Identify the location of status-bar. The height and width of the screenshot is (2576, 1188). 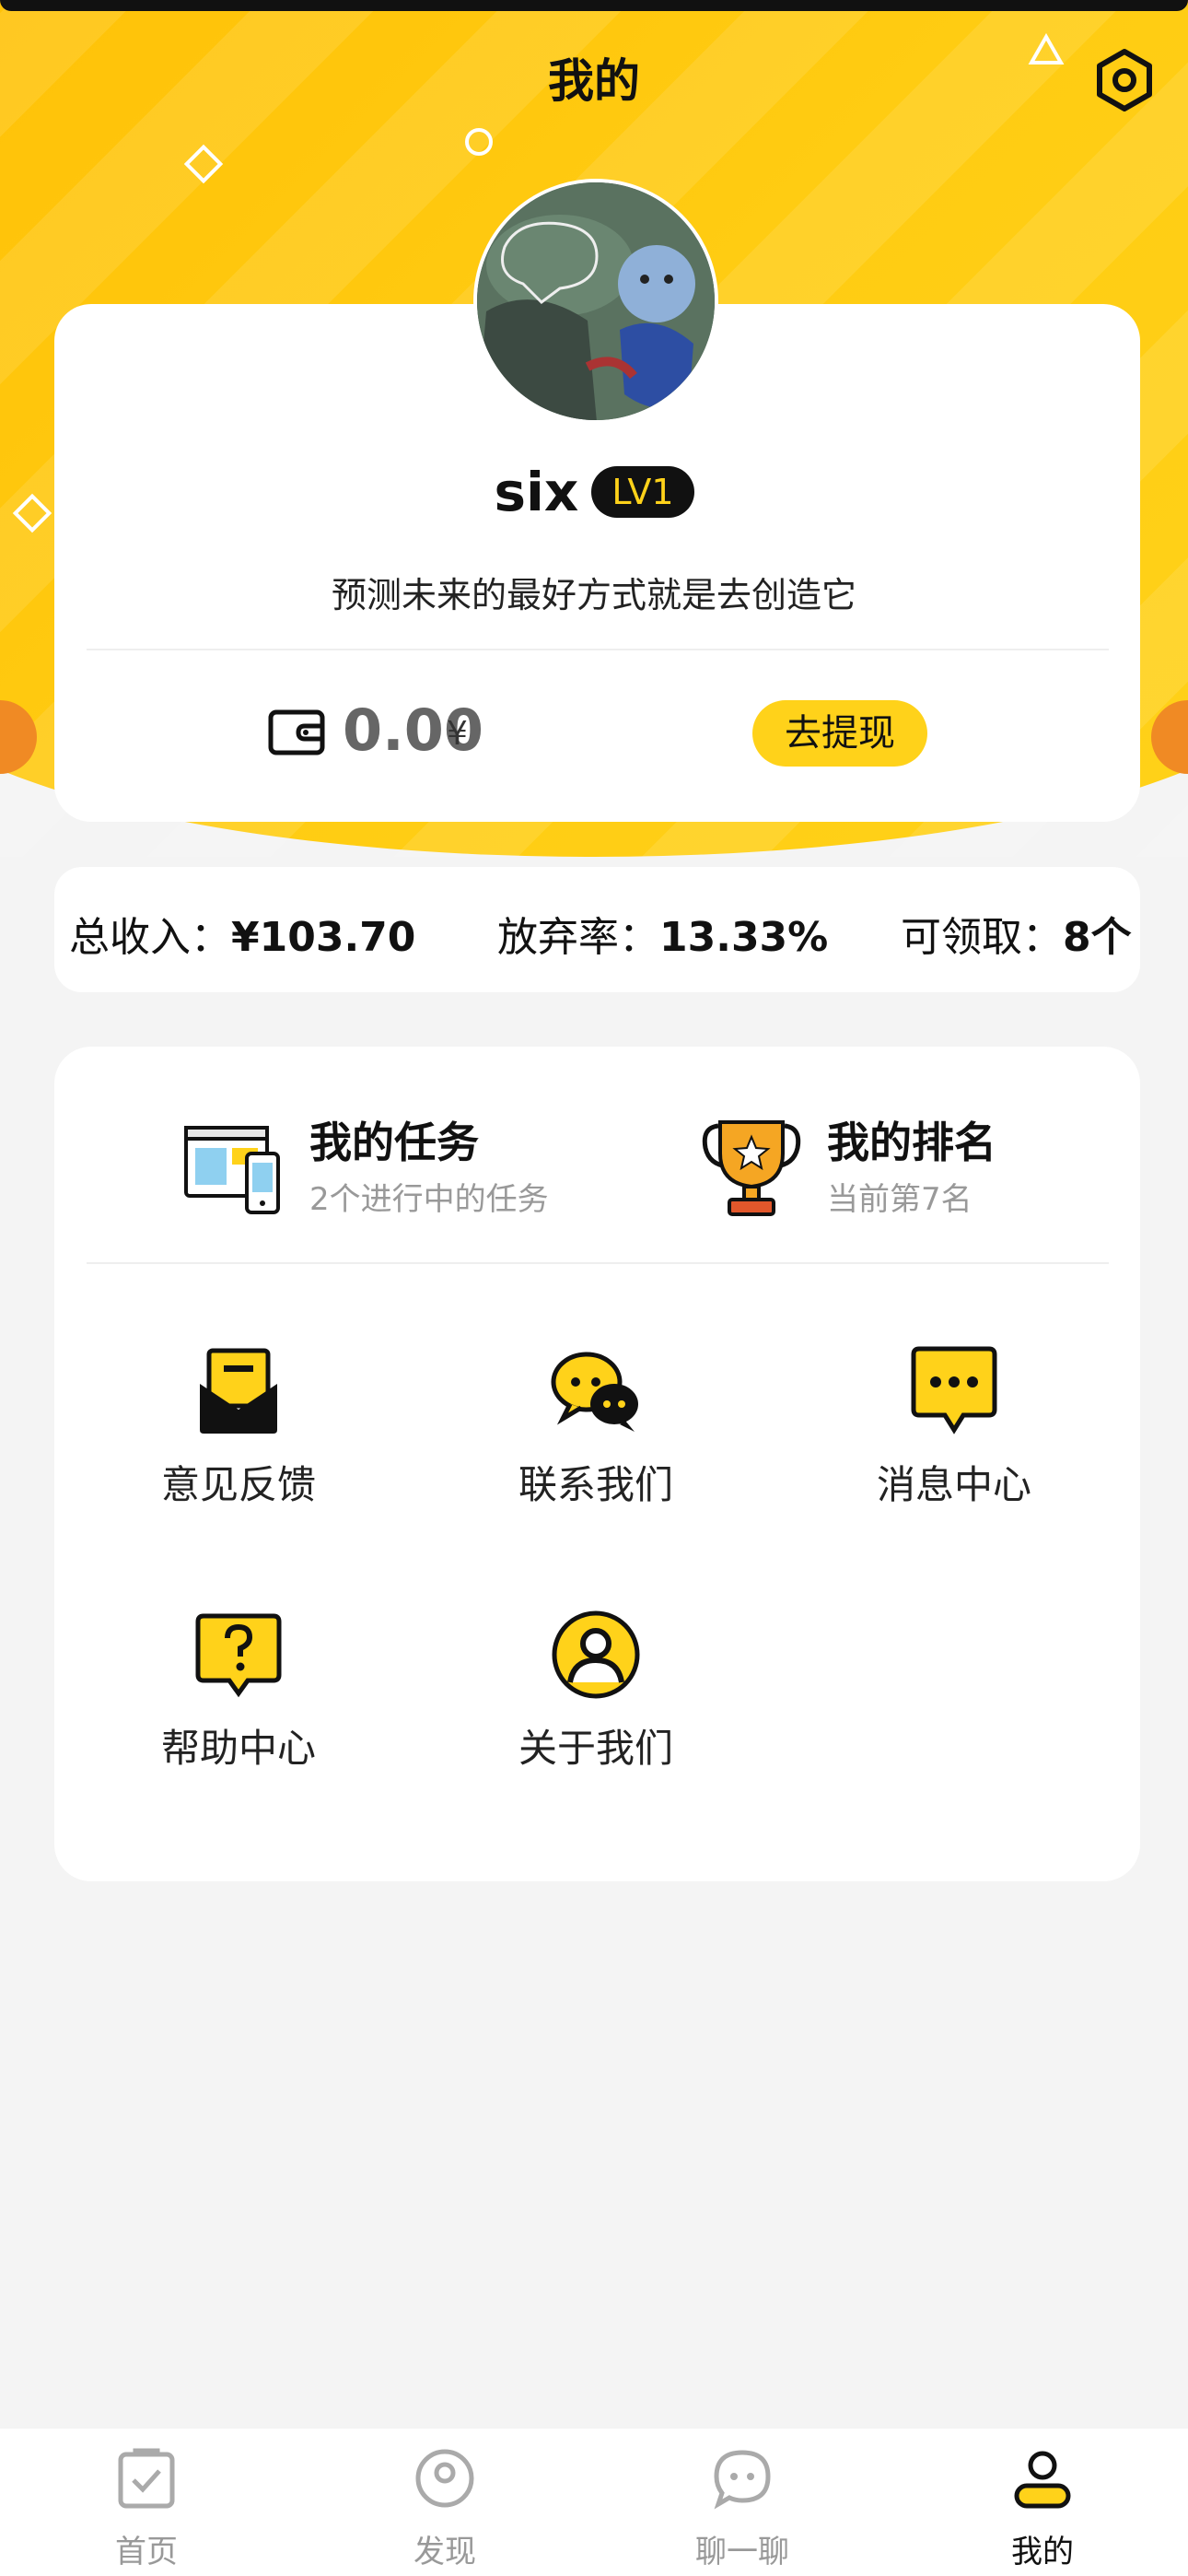
(594, 5).